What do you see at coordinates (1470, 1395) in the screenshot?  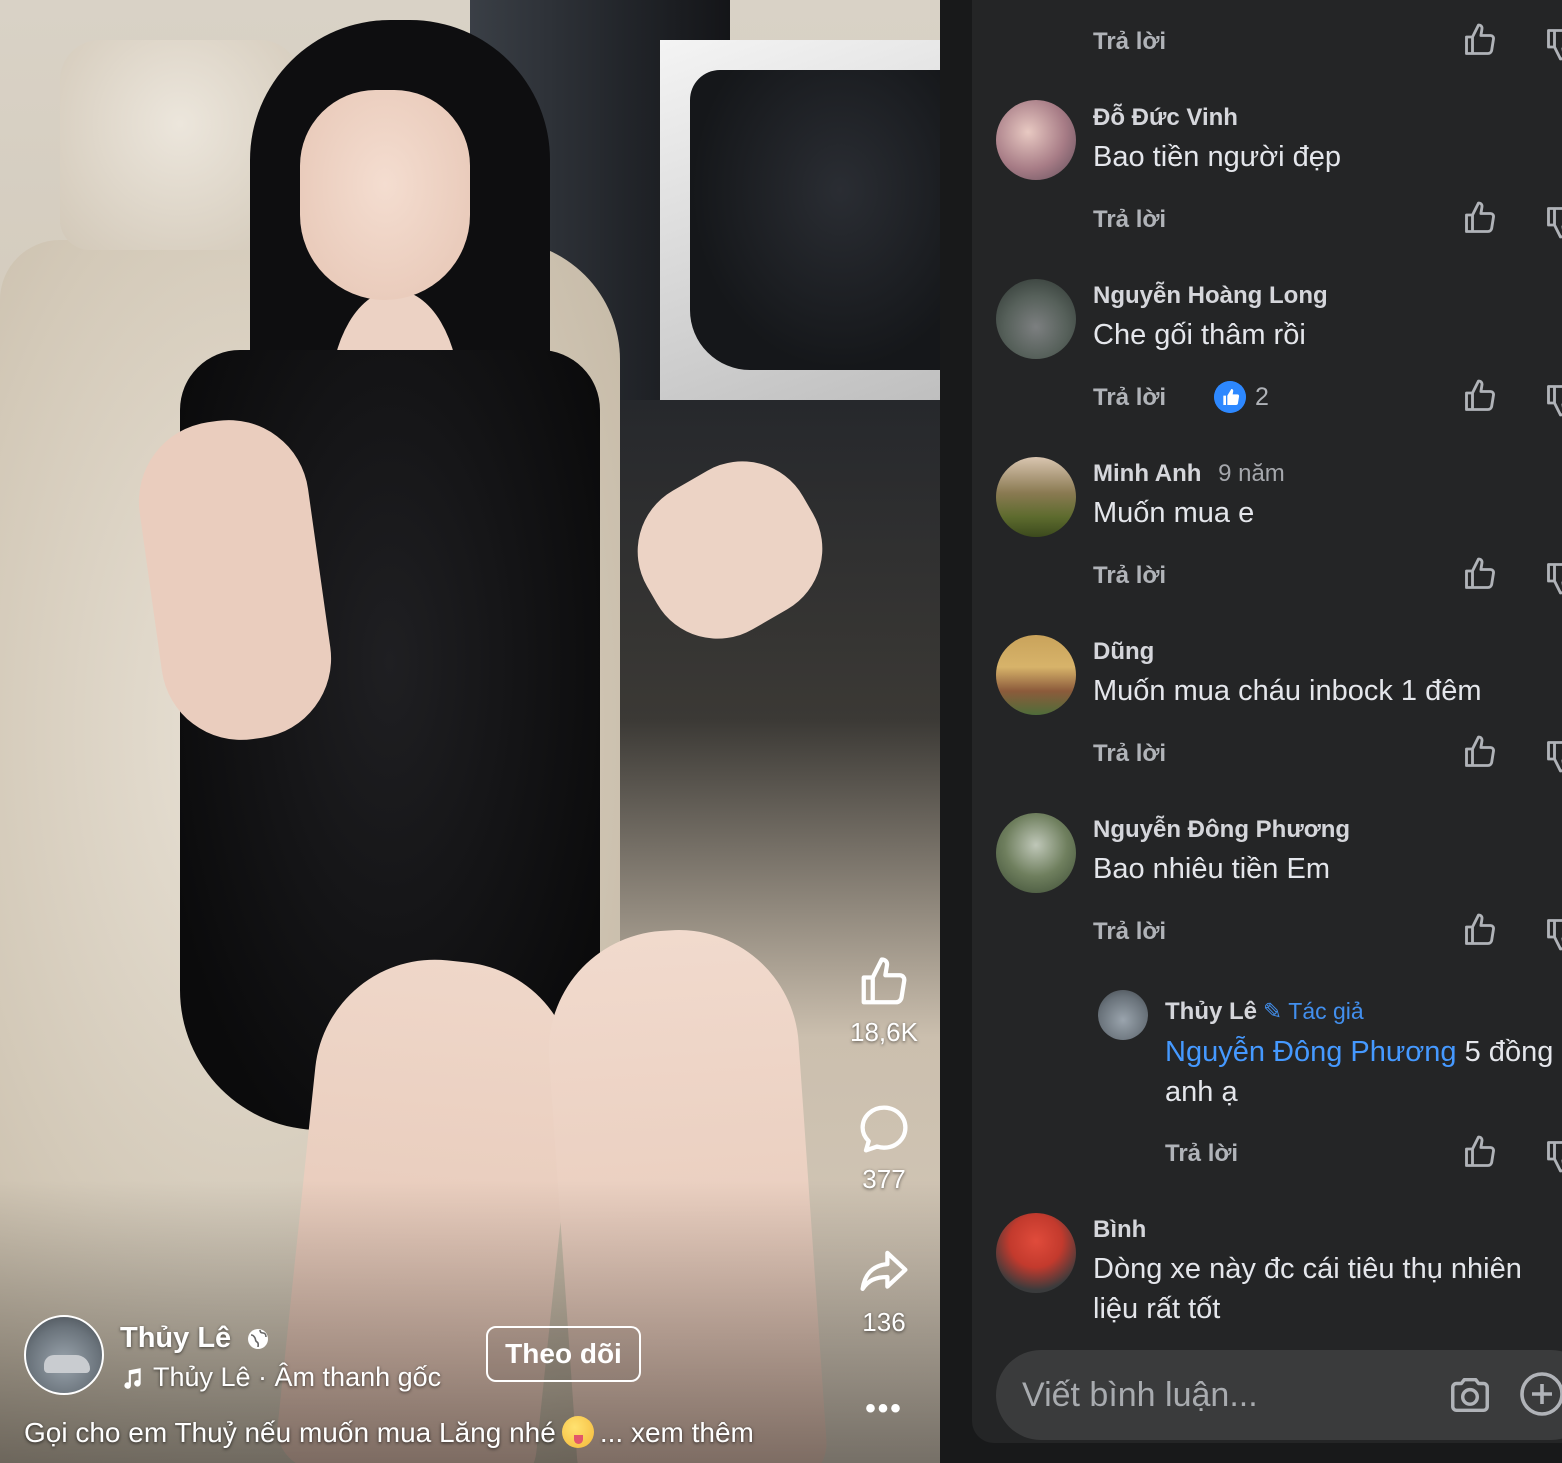 I see `camera-icon` at bounding box center [1470, 1395].